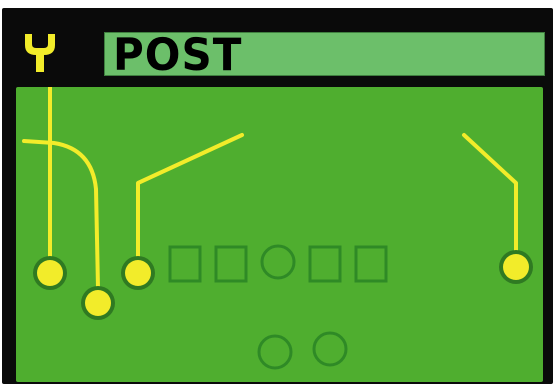  Describe the element at coordinates (138, 273) in the screenshot. I see `receiver-tight-end-dot` at that location.